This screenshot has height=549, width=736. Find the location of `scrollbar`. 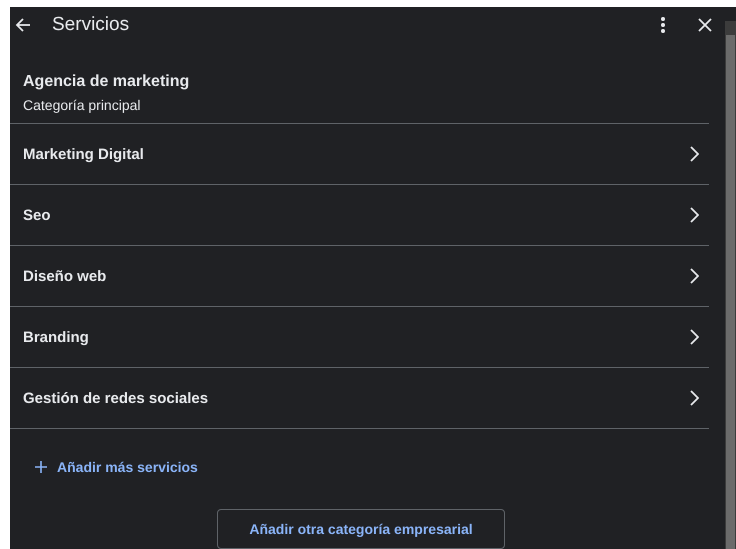

scrollbar is located at coordinates (730, 285).